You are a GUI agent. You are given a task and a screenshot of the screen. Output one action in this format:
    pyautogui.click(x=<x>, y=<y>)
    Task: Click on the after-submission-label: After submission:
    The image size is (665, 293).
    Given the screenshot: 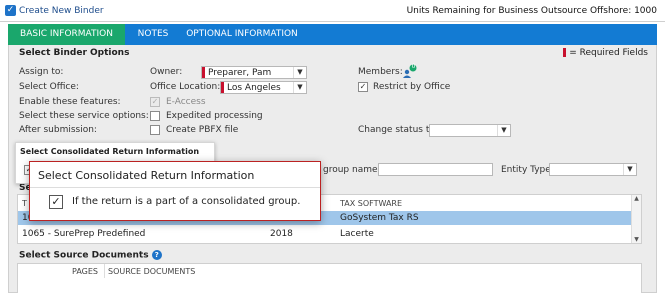 What is the action you would take?
    pyautogui.click(x=58, y=130)
    